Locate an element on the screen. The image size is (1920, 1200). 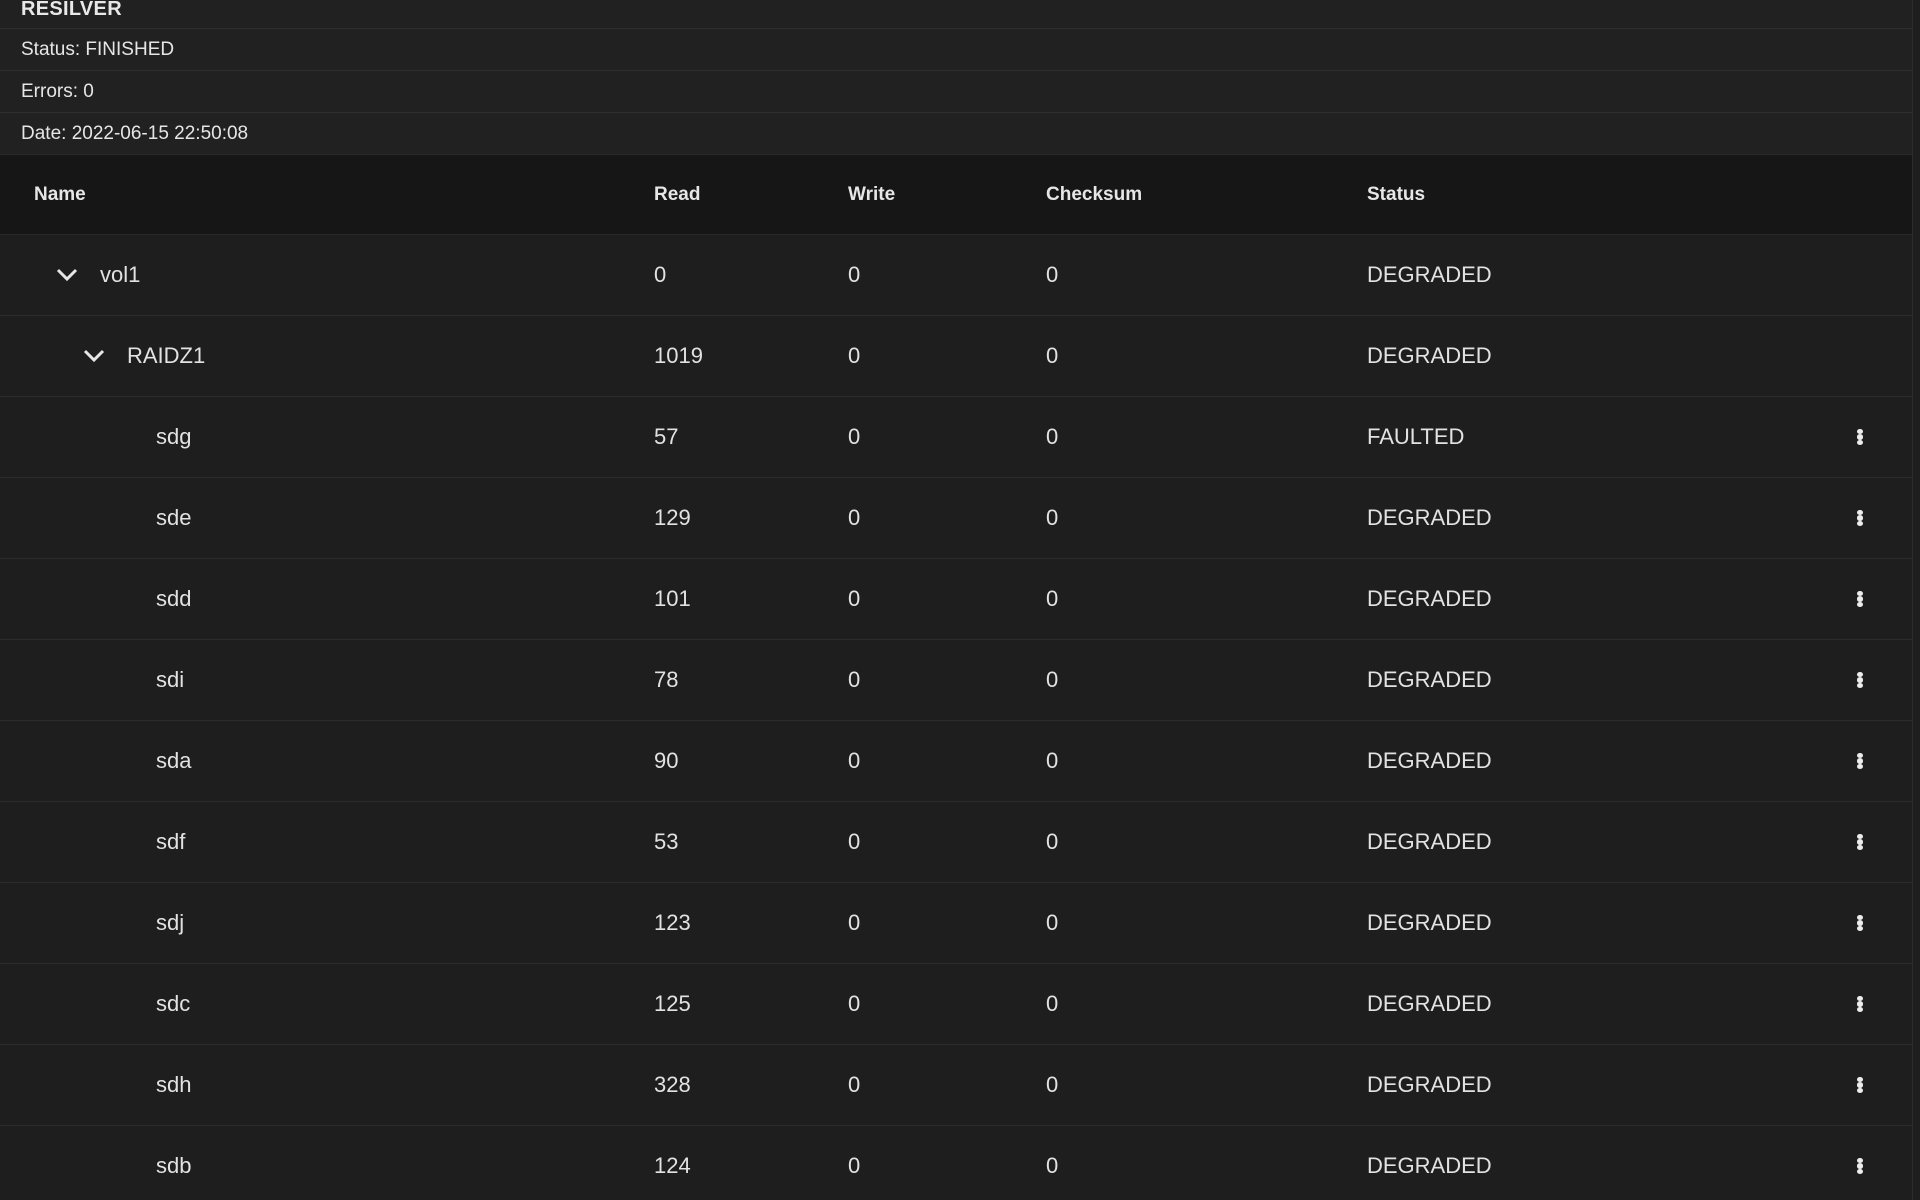
disk-row: sde 129 0 0 DEGRADED is located at coordinates (956, 518).